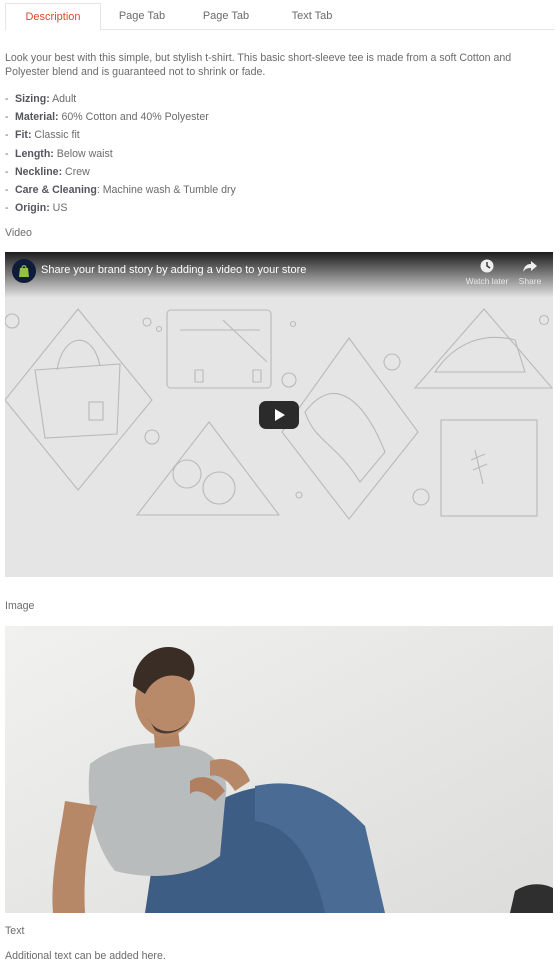 This screenshot has height=970, width=560. Describe the element at coordinates (76, 171) in the screenshot. I see `spec-value: Crew` at that location.